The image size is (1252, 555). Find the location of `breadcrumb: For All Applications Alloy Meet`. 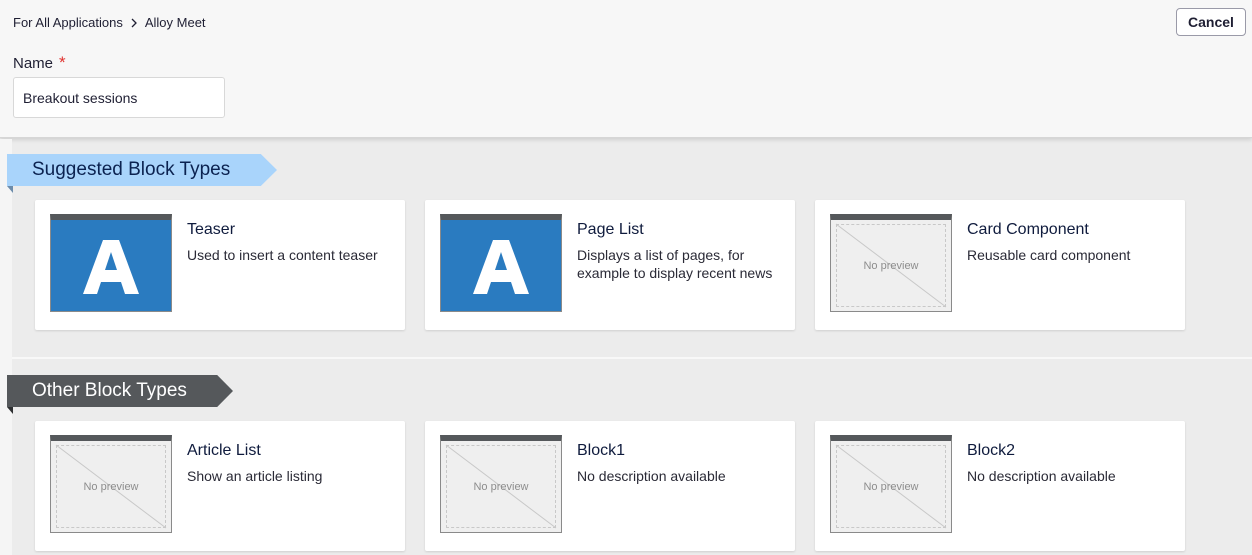

breadcrumb: For All Applications Alloy Meet is located at coordinates (109, 22).